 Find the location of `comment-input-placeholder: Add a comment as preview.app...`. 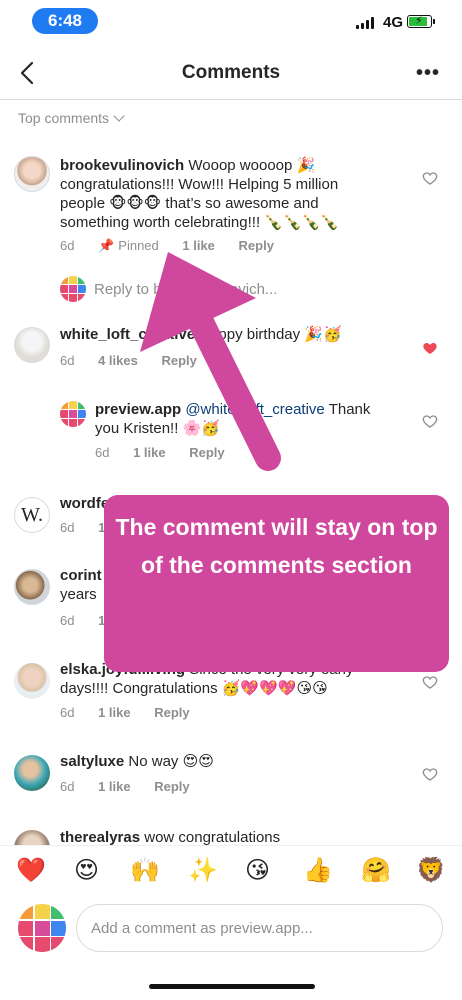

comment-input-placeholder: Add a comment as preview.app... is located at coordinates (202, 928).